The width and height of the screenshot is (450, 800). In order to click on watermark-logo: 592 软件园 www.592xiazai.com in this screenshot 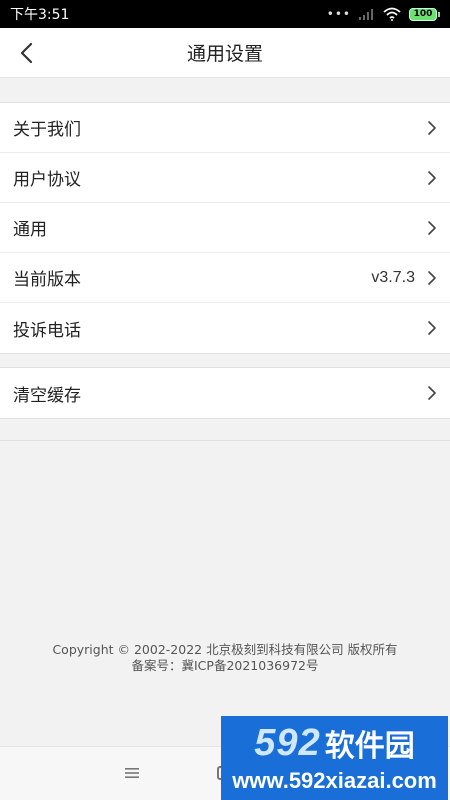, I will do `click(334, 758)`.